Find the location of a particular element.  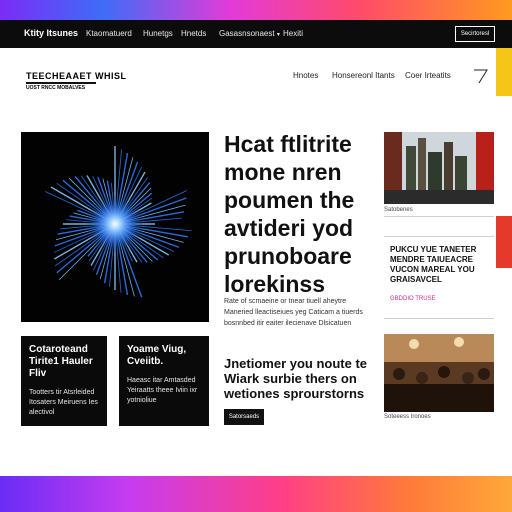

nav-link-4: Gasasnsonaest ▾ is located at coordinates (249, 33).